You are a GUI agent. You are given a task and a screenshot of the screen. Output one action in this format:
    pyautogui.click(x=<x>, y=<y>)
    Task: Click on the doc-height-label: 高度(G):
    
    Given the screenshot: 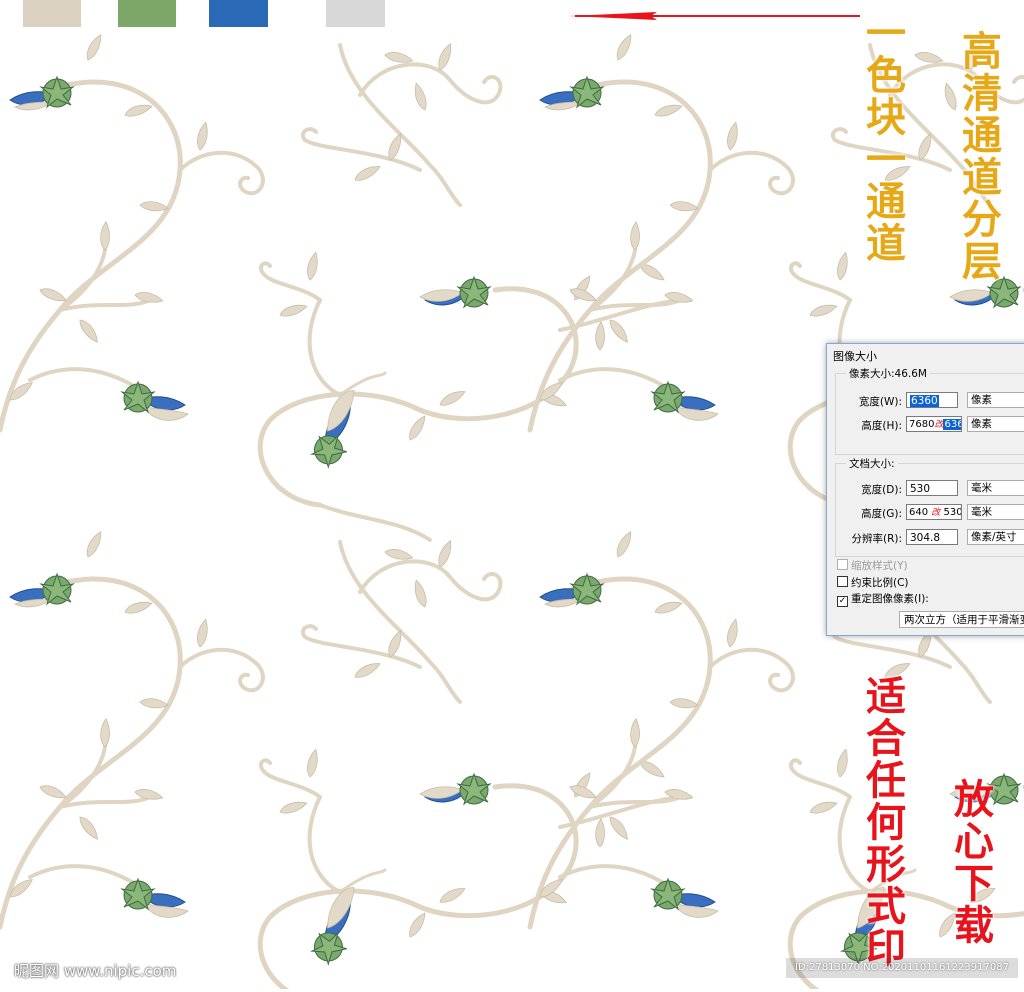 What is the action you would take?
    pyautogui.click(x=881, y=514)
    